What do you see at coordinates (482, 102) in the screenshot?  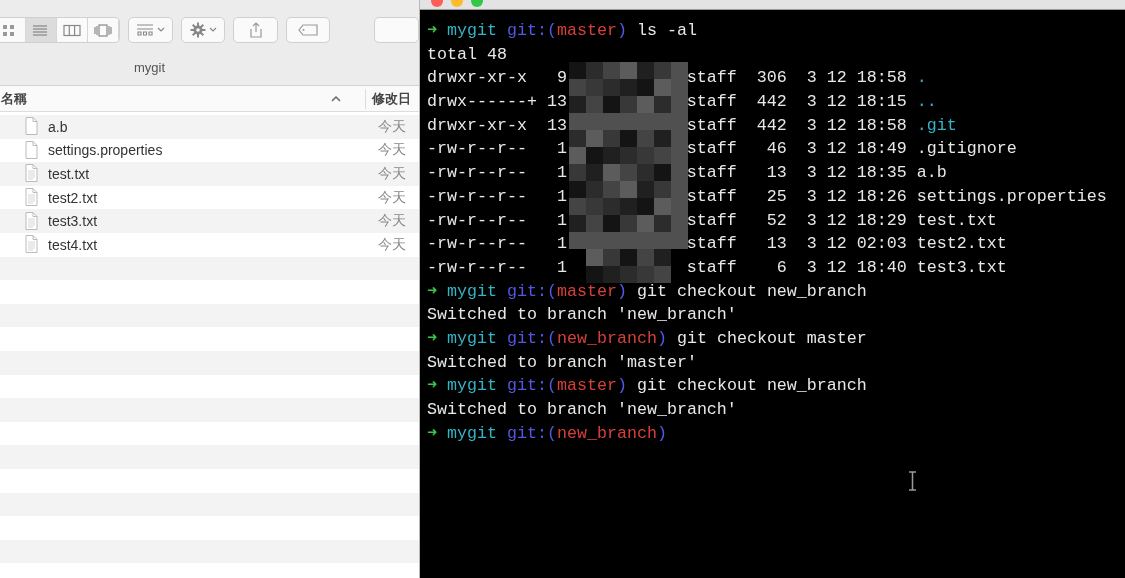 I see `permissions: drwx------+` at bounding box center [482, 102].